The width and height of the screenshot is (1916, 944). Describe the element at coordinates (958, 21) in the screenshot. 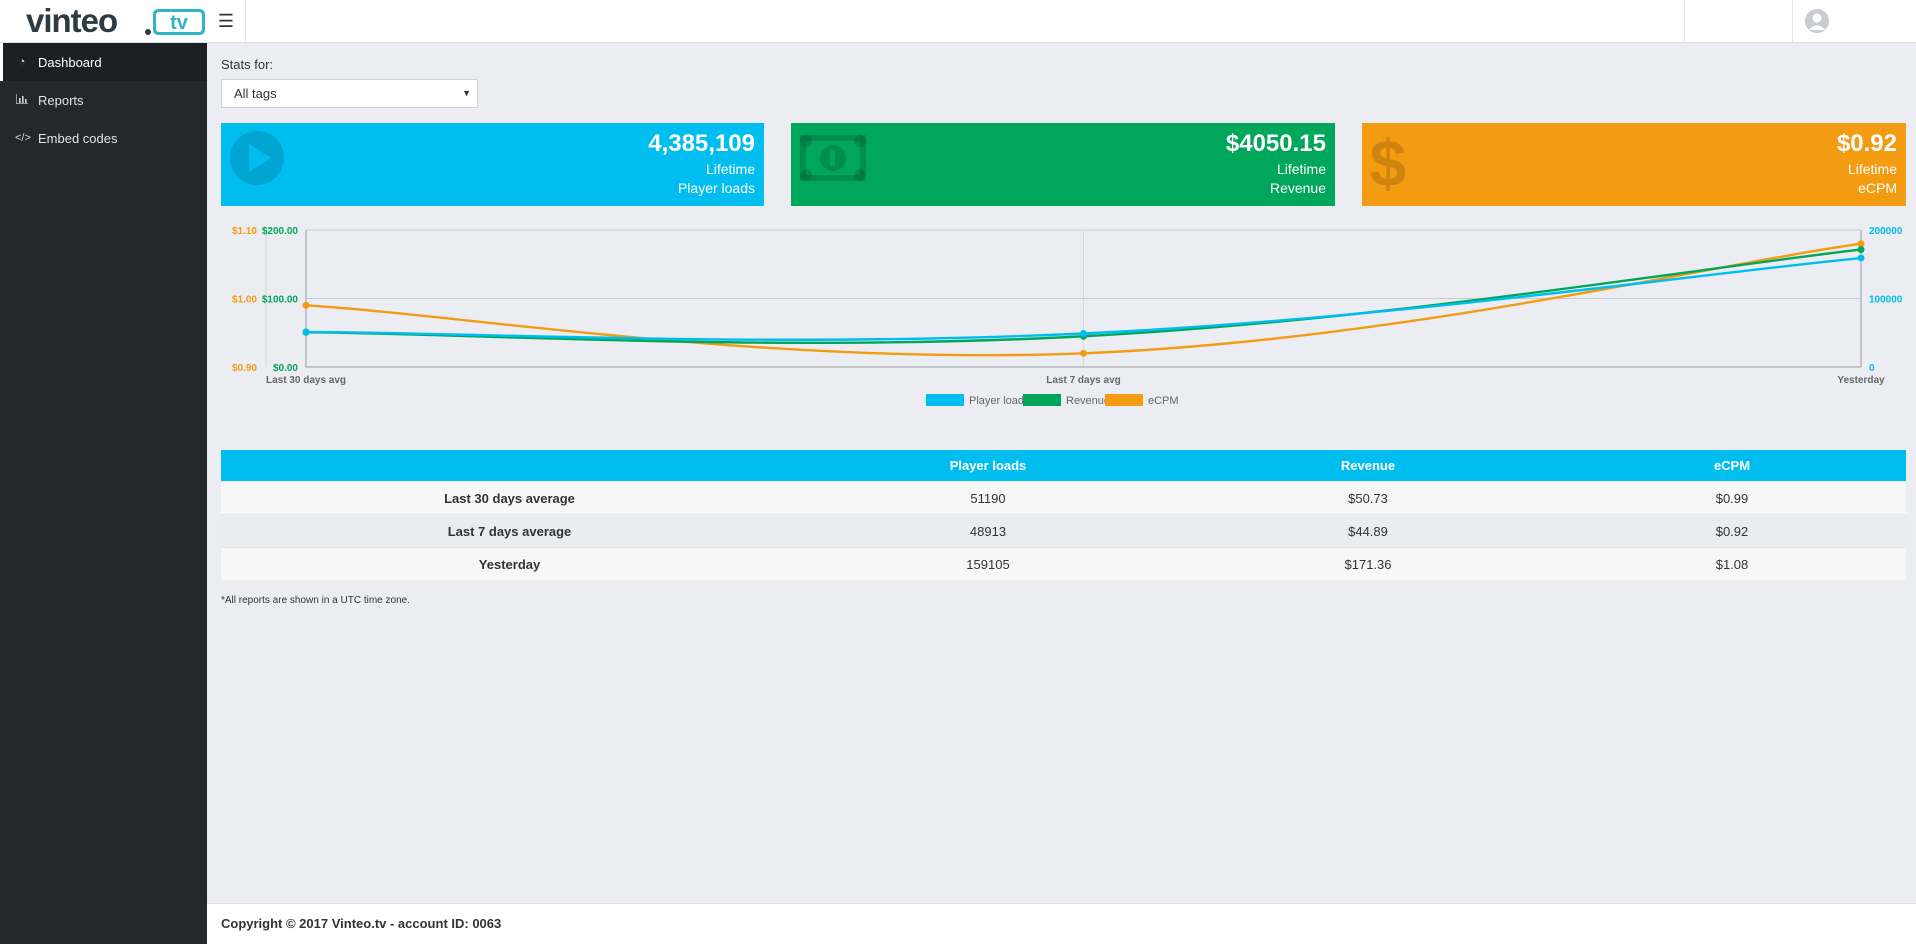

I see `top-bar: vinteo tv ☰` at that location.